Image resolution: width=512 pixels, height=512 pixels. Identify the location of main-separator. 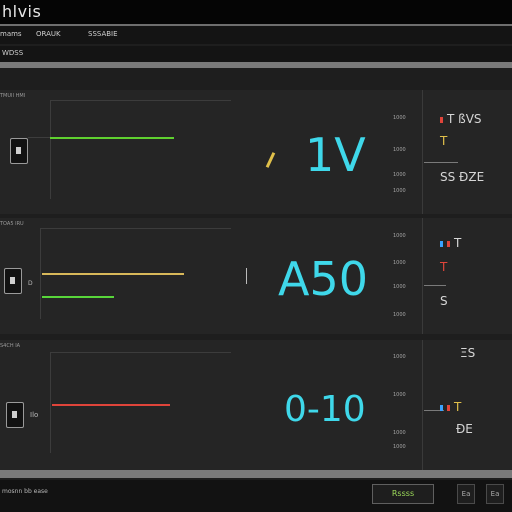
(256, 65).